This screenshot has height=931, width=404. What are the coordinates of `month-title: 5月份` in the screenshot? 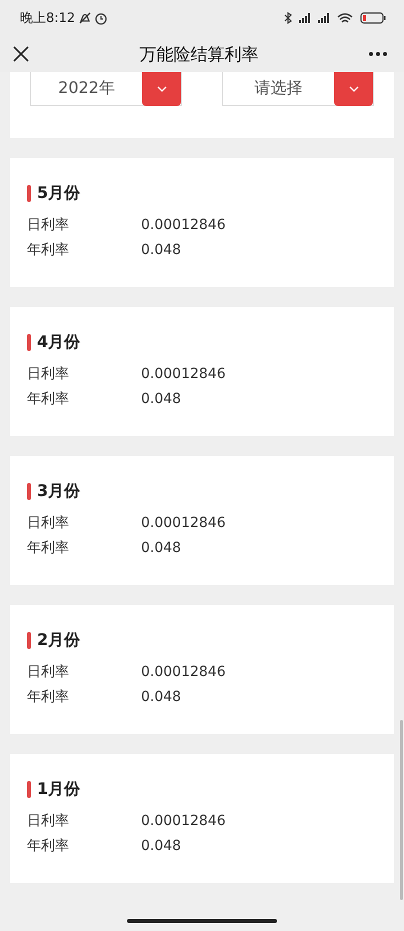 It's located at (58, 193).